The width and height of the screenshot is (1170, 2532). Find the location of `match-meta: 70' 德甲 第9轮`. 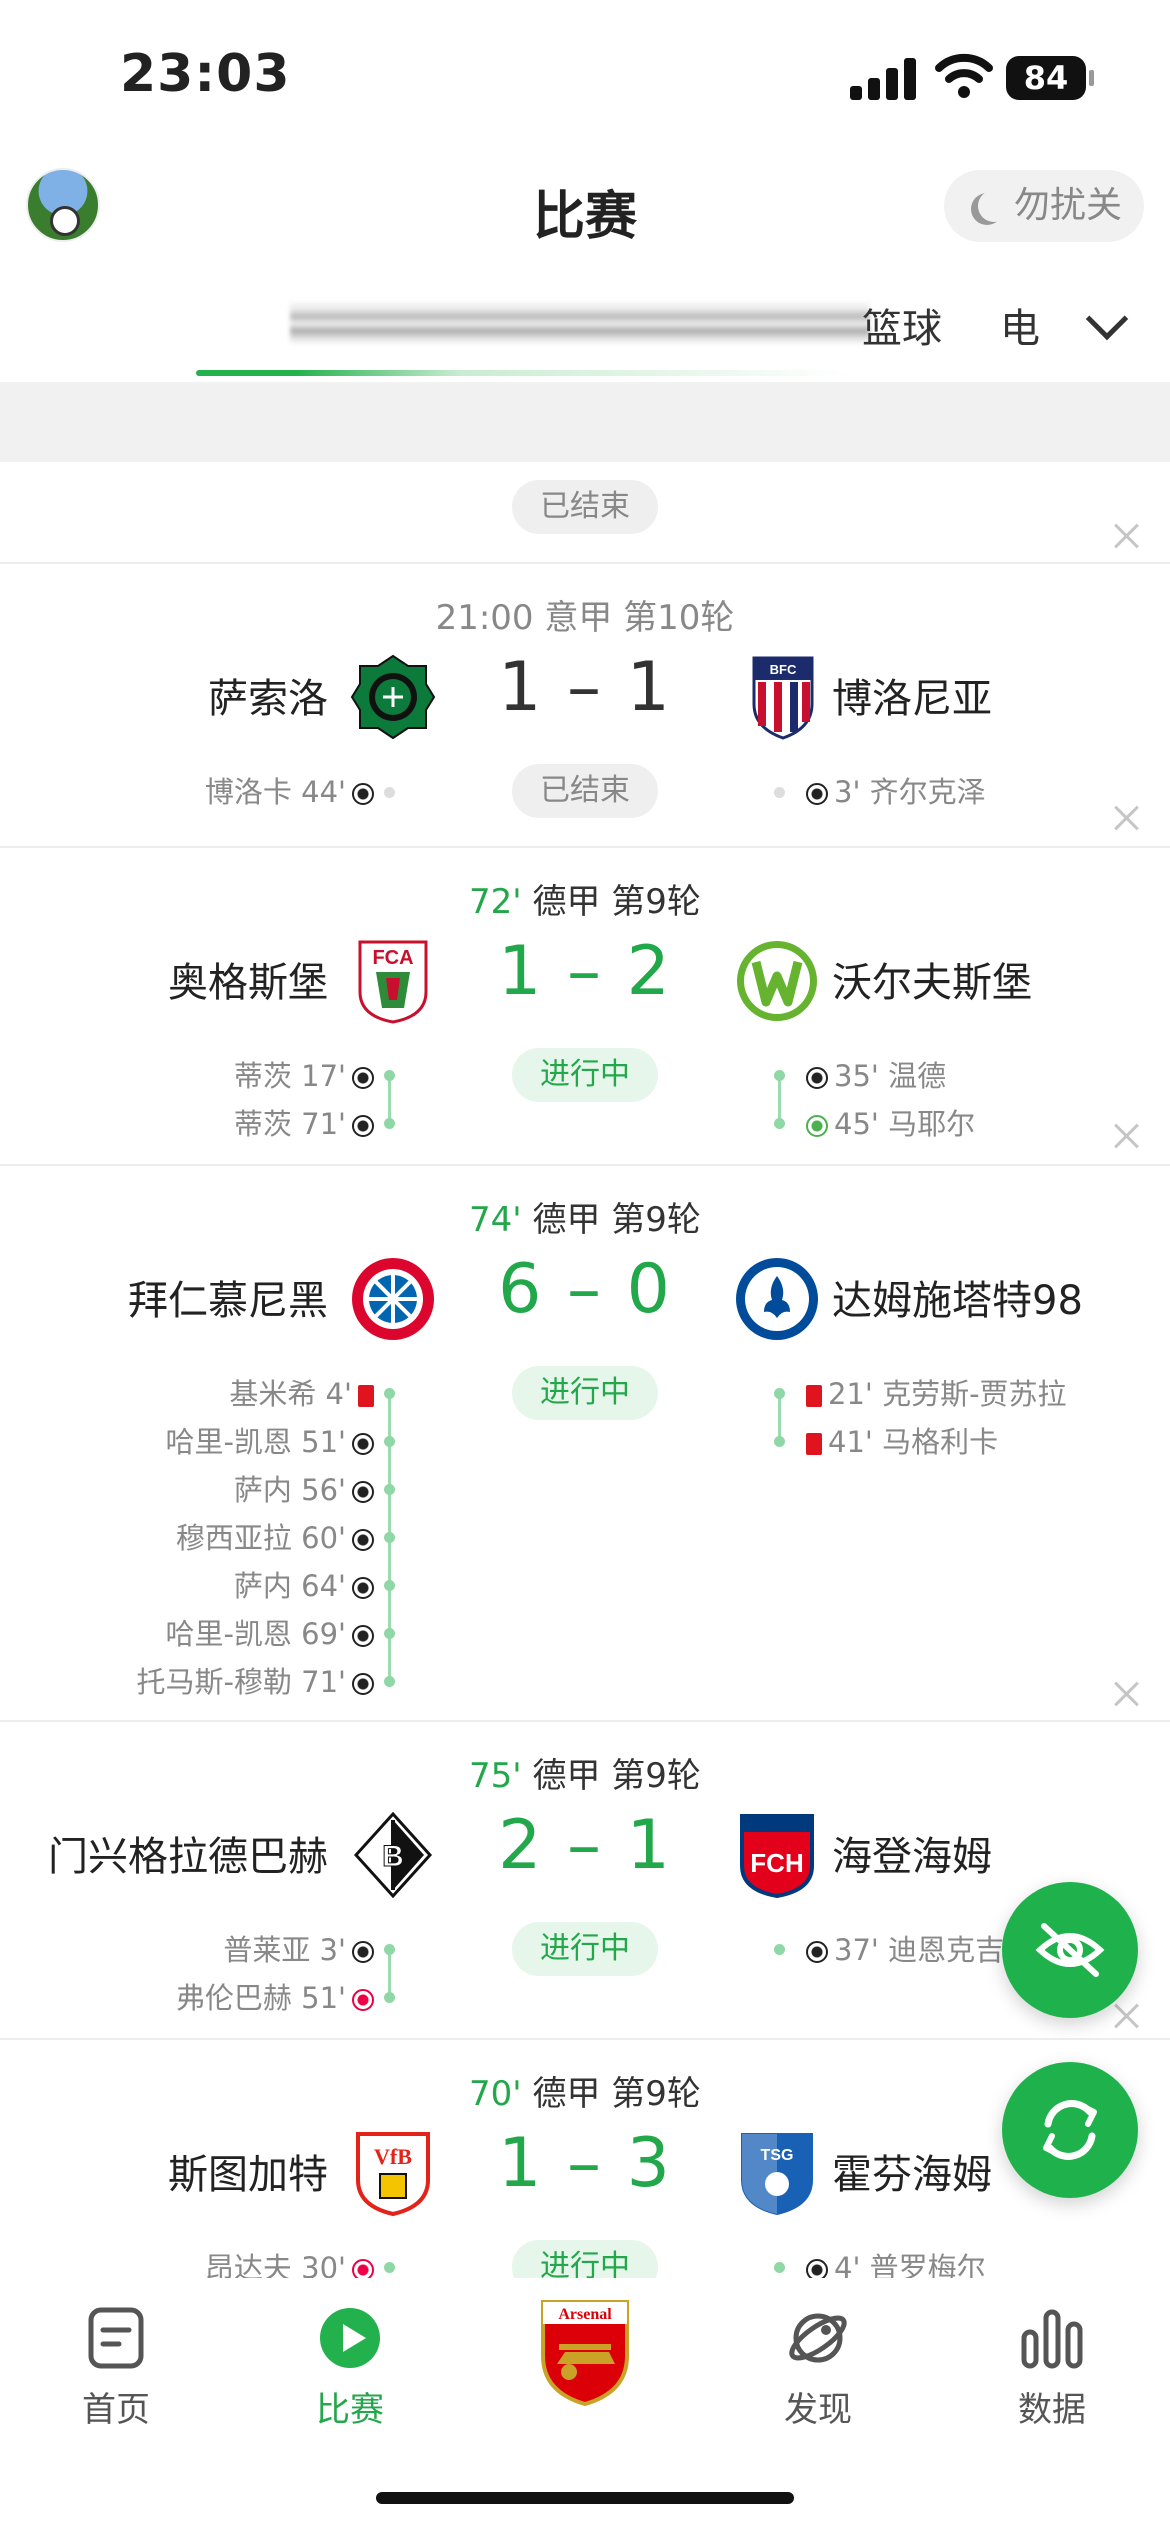

match-meta: 70' 德甲 第9轮 is located at coordinates (585, 2094).